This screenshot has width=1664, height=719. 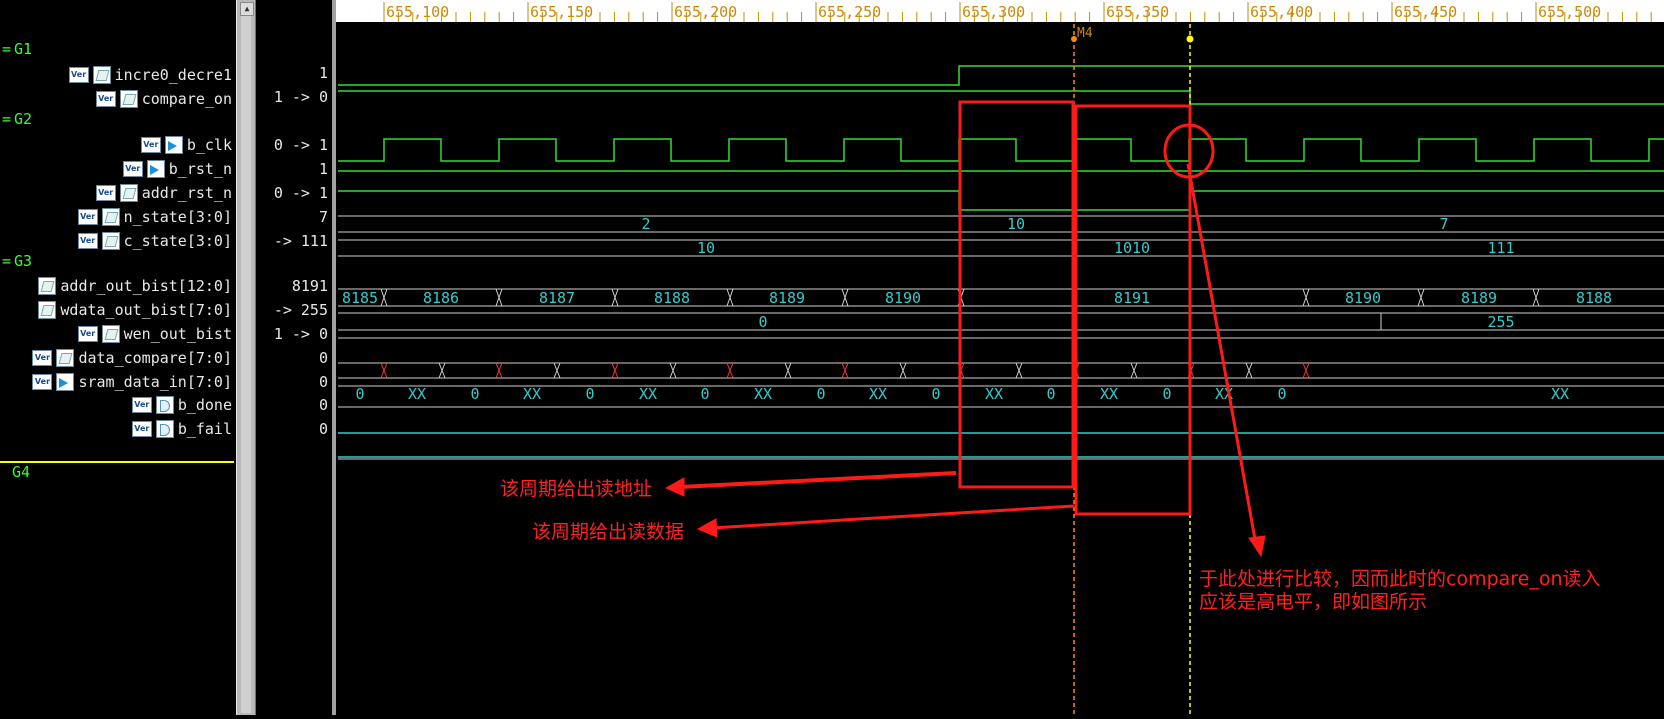 I want to click on addr-value: 8185, so click(x=360, y=298).